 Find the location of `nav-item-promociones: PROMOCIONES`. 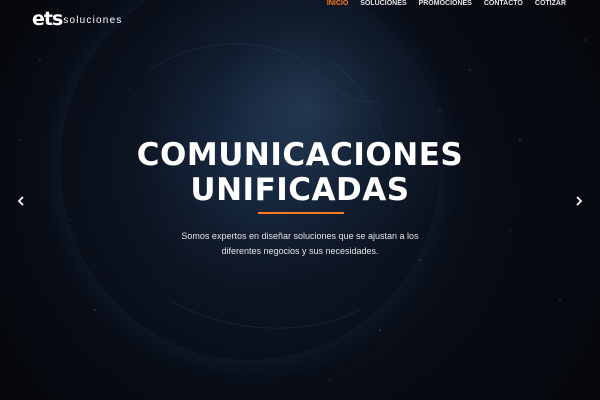

nav-item-promociones: PROMOCIONES is located at coordinates (445, 4).